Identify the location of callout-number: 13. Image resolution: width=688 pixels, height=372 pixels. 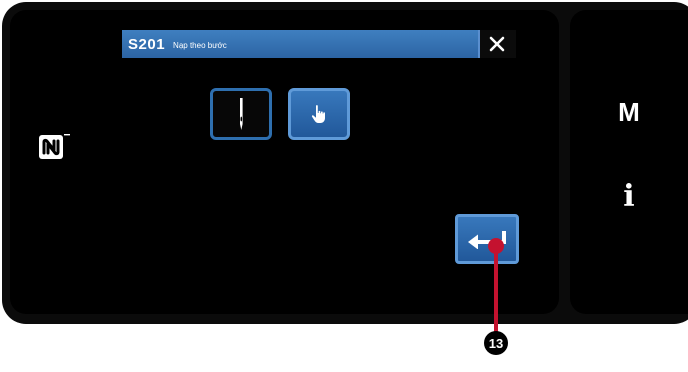
(496, 343).